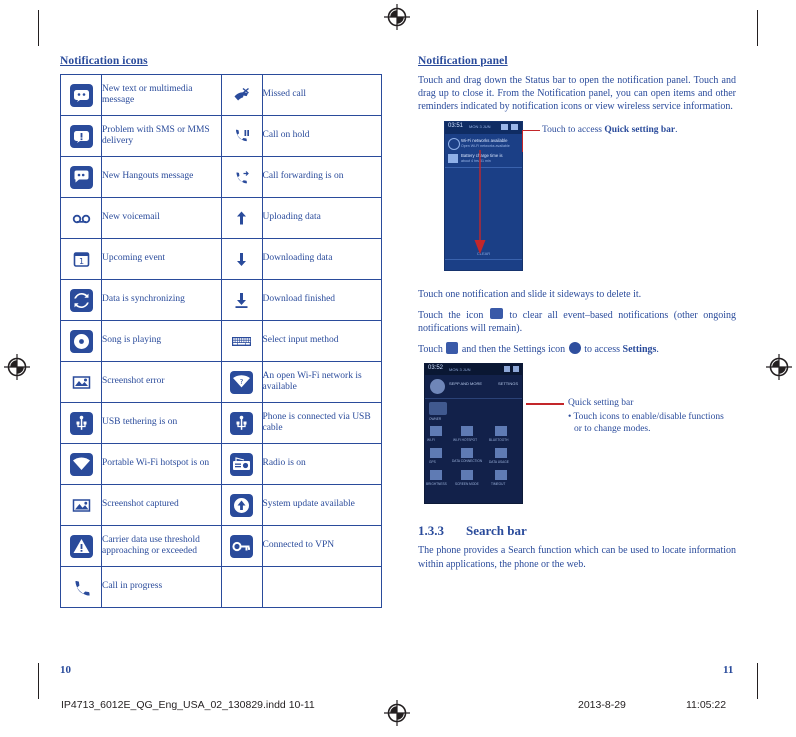  What do you see at coordinates (241, 505) in the screenshot?
I see `system-update-icon` at bounding box center [241, 505].